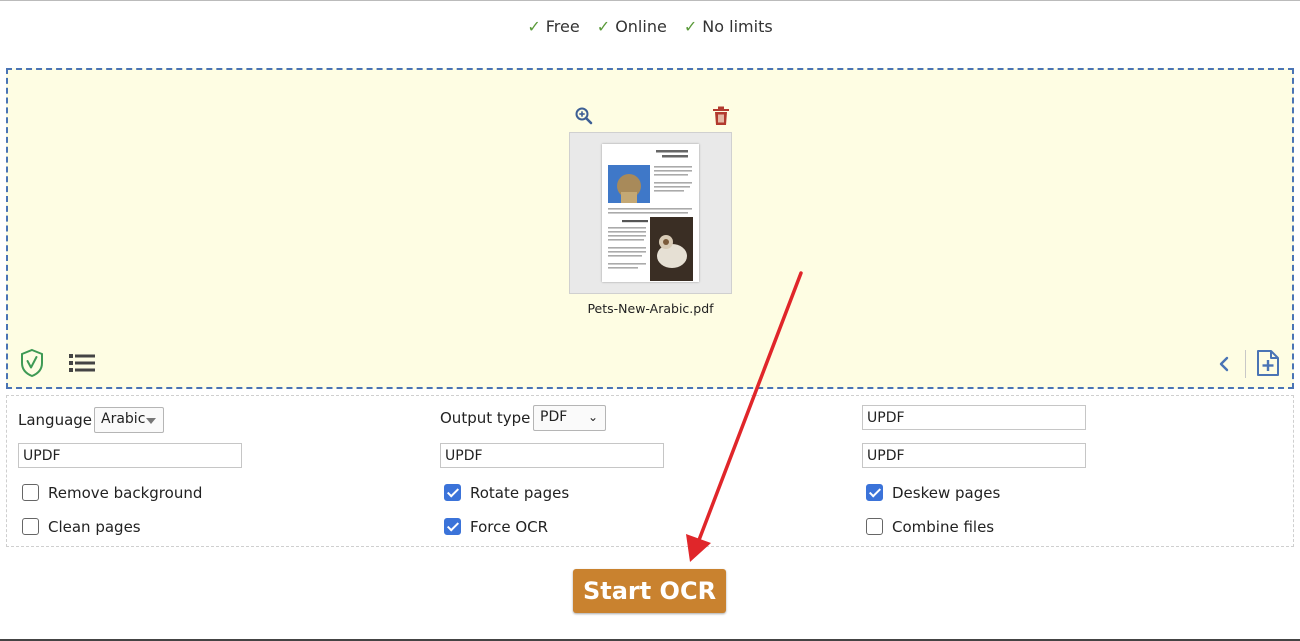 Image resolution: width=1300 pixels, height=641 pixels. What do you see at coordinates (520, 493) in the screenshot?
I see `rotate-pages-label: Rotate pages` at bounding box center [520, 493].